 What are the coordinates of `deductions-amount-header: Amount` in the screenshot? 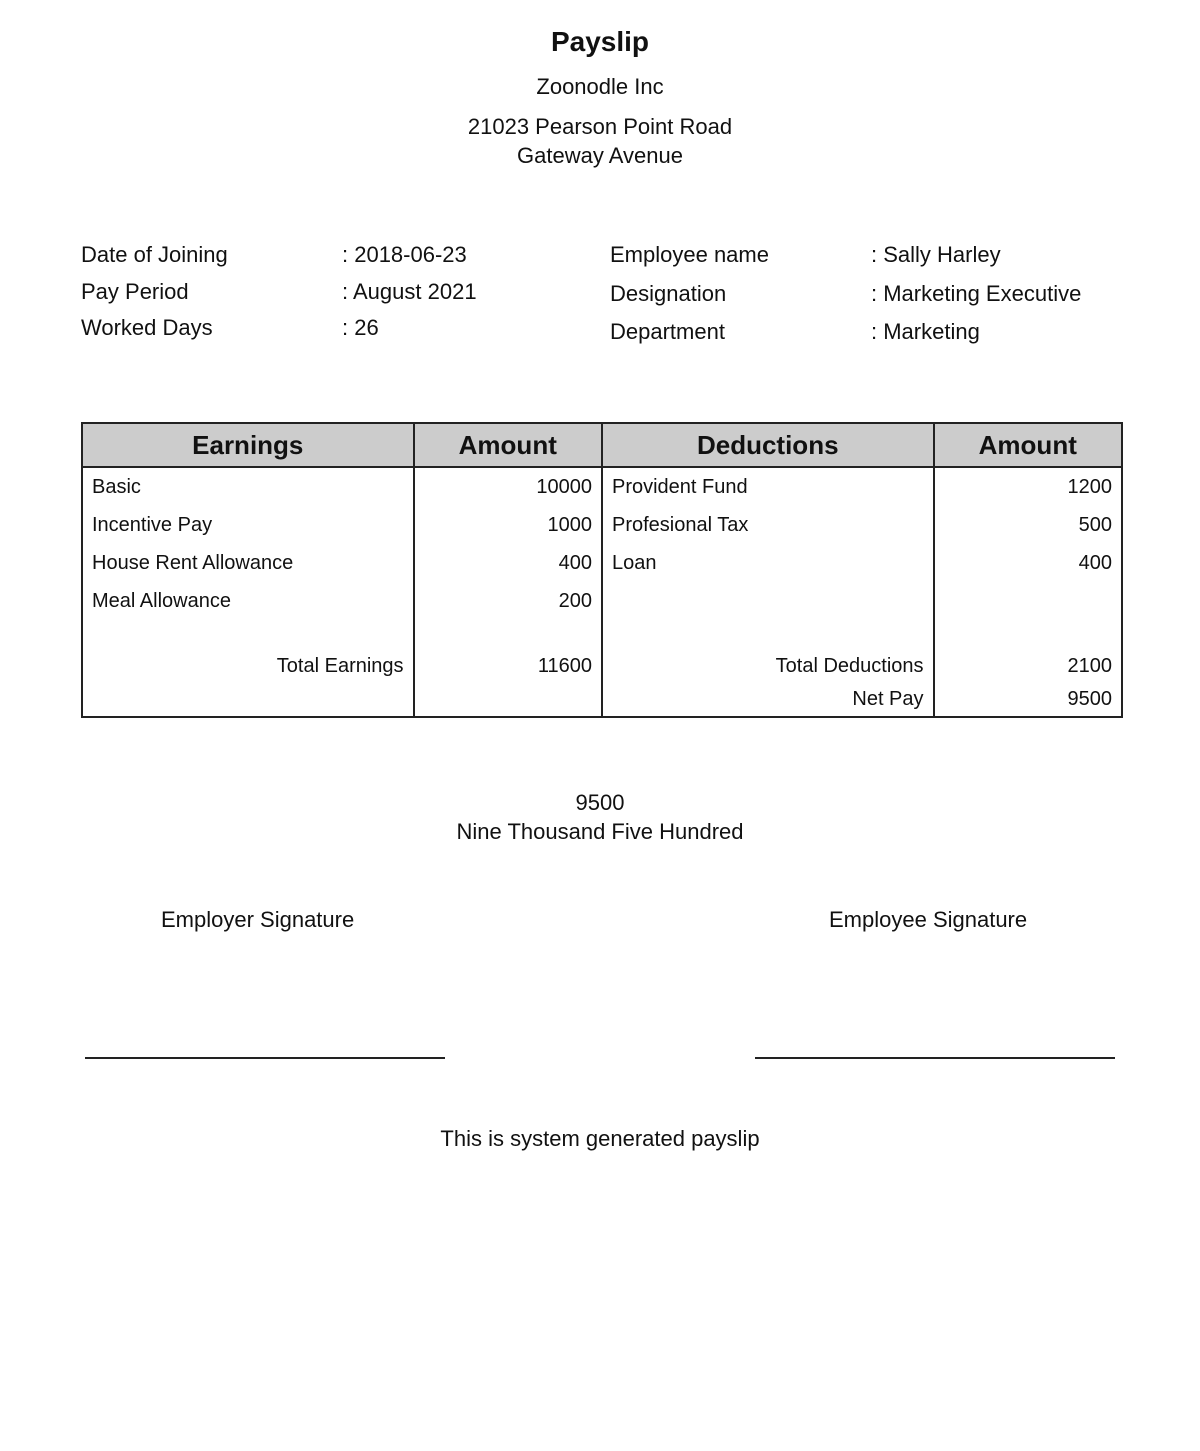 It's located at (1028, 445).